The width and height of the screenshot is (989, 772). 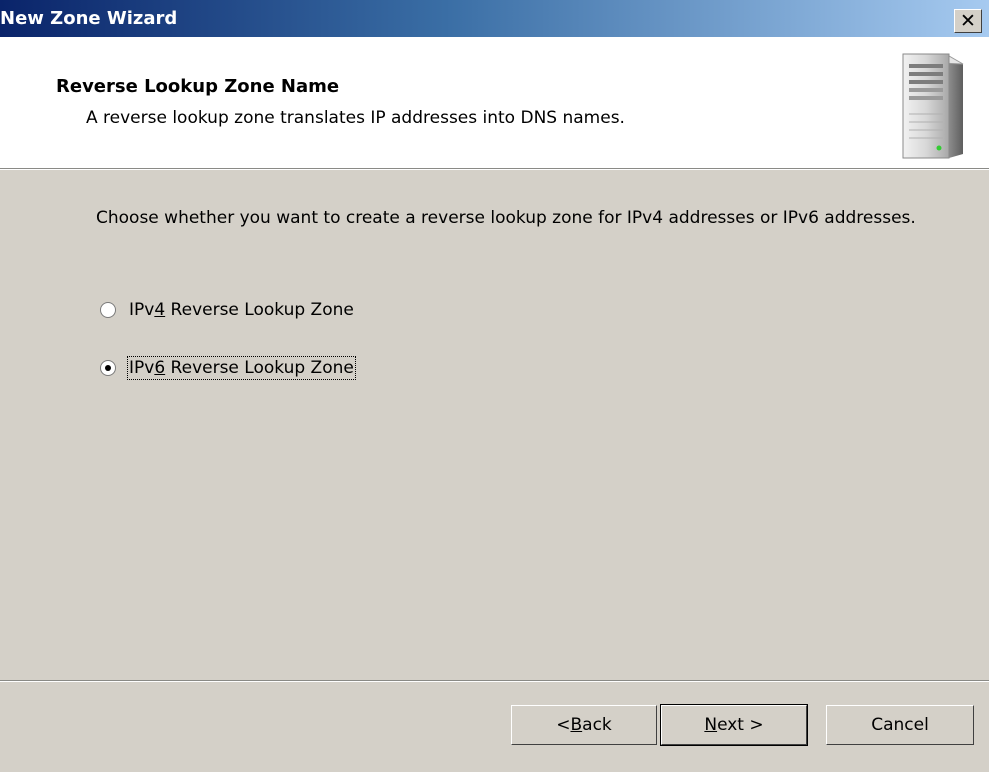 I want to click on ipv4-reverse-lookup-zone-option: IPv4 Reverse Lookup Zone, so click(x=227, y=310).